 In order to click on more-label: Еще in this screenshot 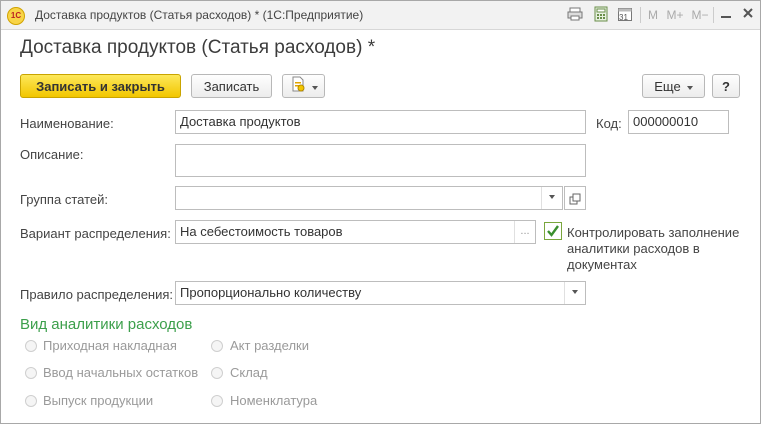, I will do `click(667, 86)`.